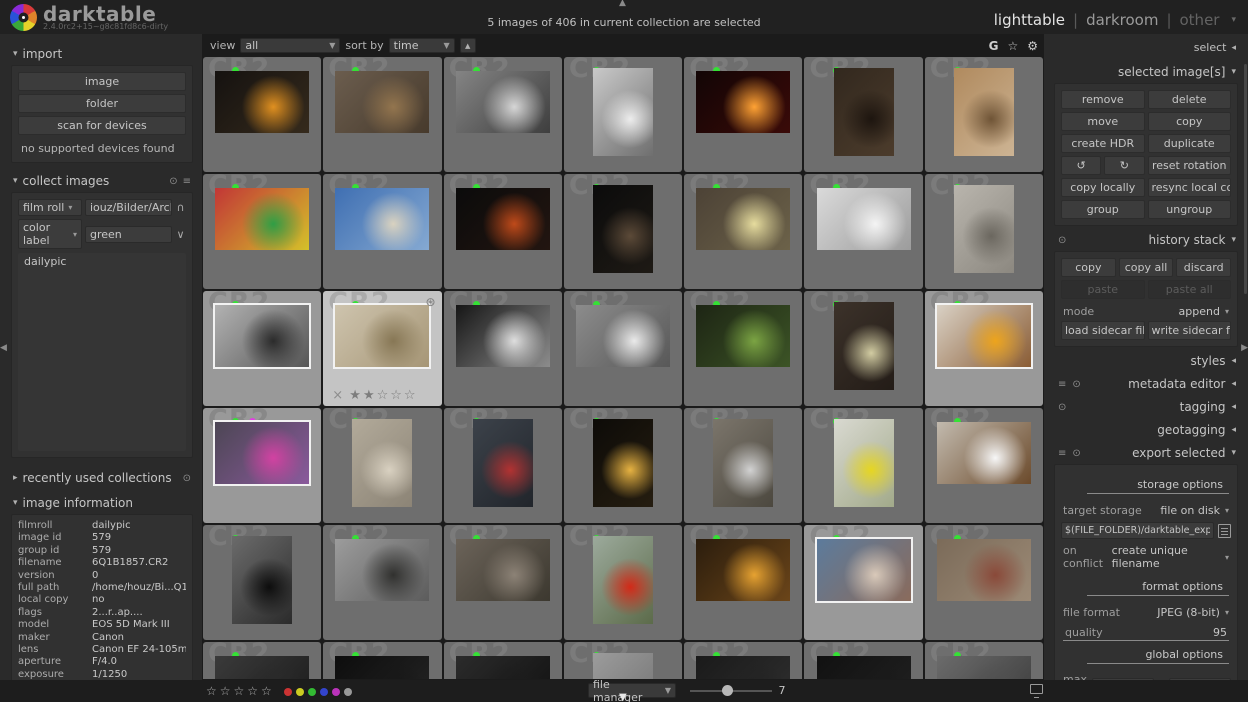  Describe the element at coordinates (240, 691) in the screenshot. I see `rating-filter-stars: ☆☆☆☆☆` at that location.